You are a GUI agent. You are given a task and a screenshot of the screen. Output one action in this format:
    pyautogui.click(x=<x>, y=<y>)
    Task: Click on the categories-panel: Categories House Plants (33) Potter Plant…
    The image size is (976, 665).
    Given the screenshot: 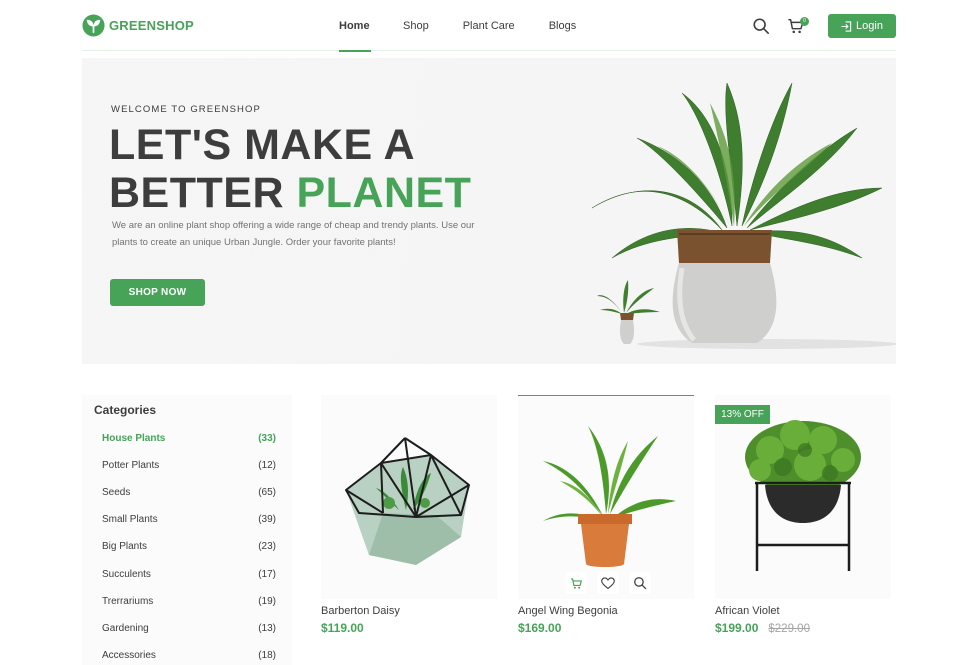 What is the action you would take?
    pyautogui.click(x=187, y=530)
    